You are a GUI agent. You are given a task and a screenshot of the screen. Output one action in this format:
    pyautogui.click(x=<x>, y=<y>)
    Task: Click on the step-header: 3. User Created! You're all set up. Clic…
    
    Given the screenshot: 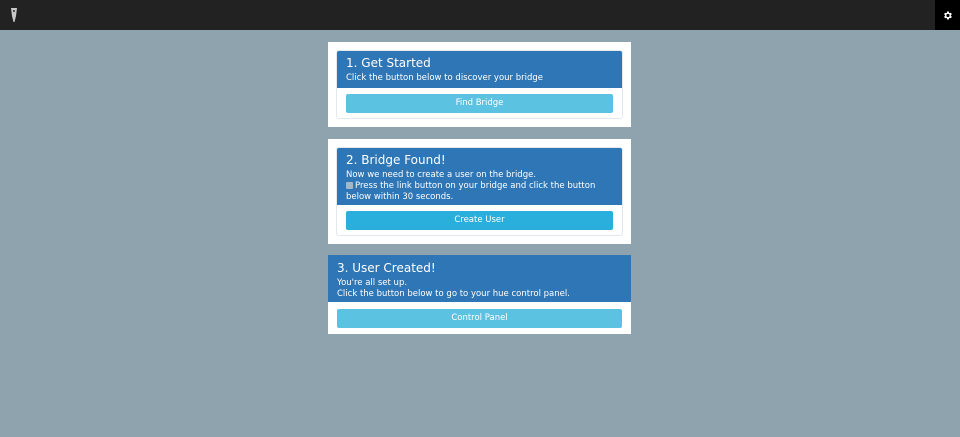 What is the action you would take?
    pyautogui.click(x=479, y=278)
    